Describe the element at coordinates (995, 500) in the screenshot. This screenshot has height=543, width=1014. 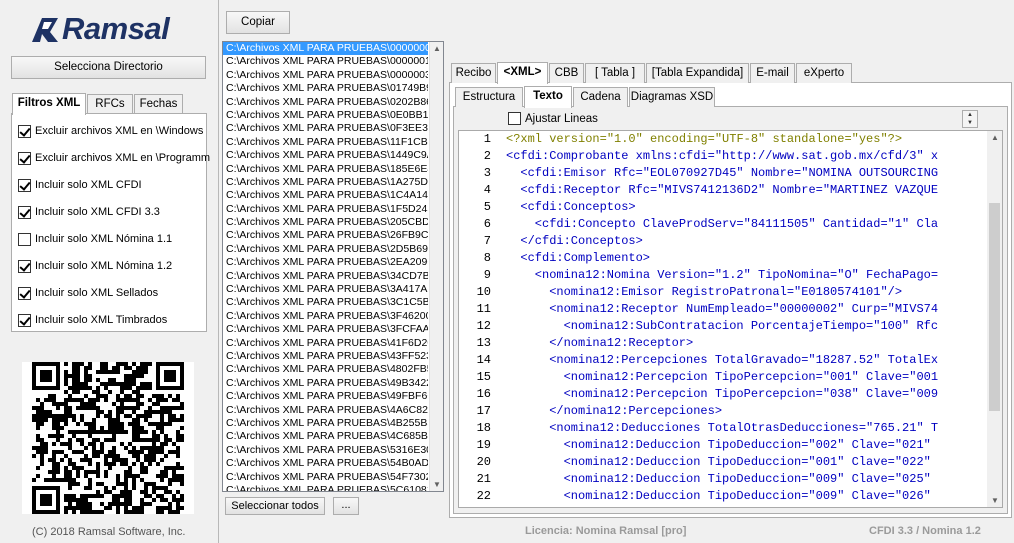
I see `editor-scroll-down-icon: ▼` at that location.